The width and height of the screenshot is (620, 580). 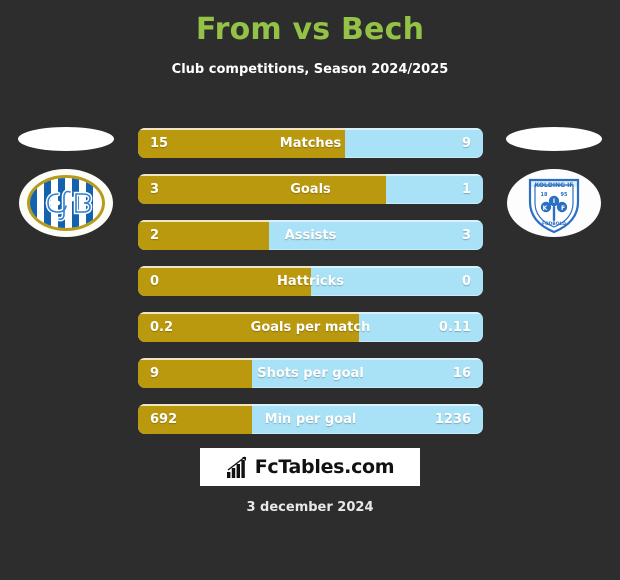 I want to click on stat-label-goals-per-match: Goals per match, so click(x=310, y=327).